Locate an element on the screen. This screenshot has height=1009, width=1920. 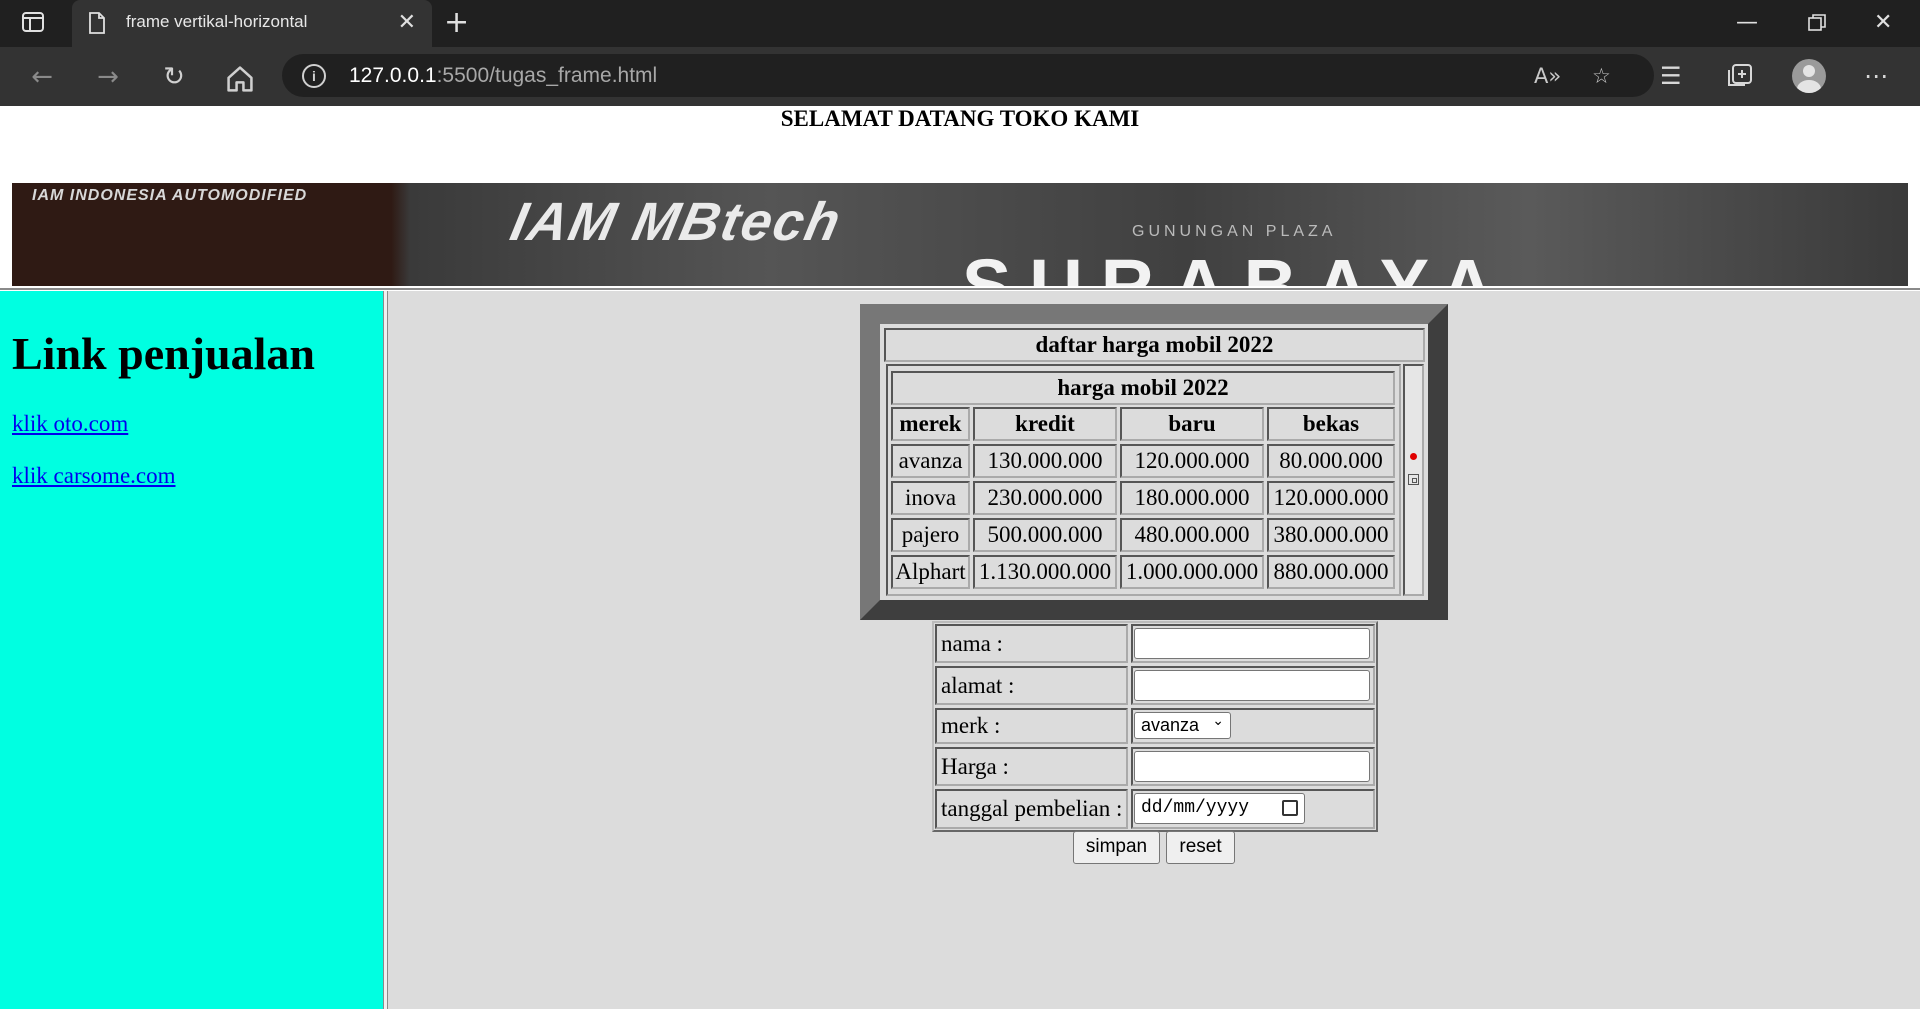
table-cell: inova is located at coordinates (930, 498).